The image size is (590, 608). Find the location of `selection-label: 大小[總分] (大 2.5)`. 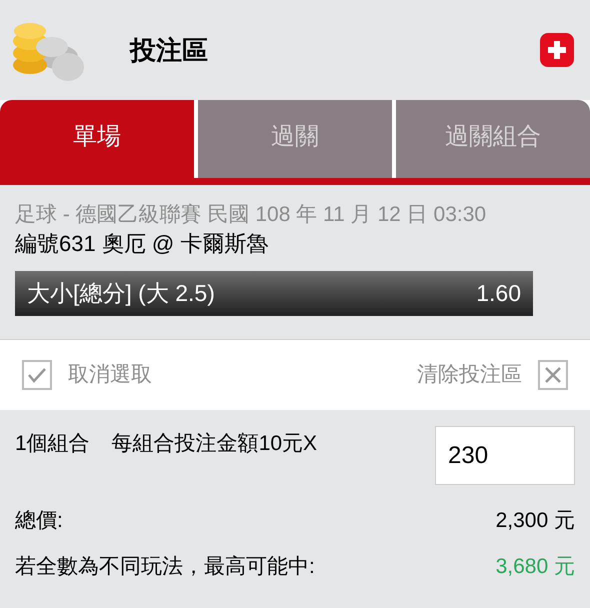

selection-label: 大小[總分] (大 2.5) is located at coordinates (121, 293).